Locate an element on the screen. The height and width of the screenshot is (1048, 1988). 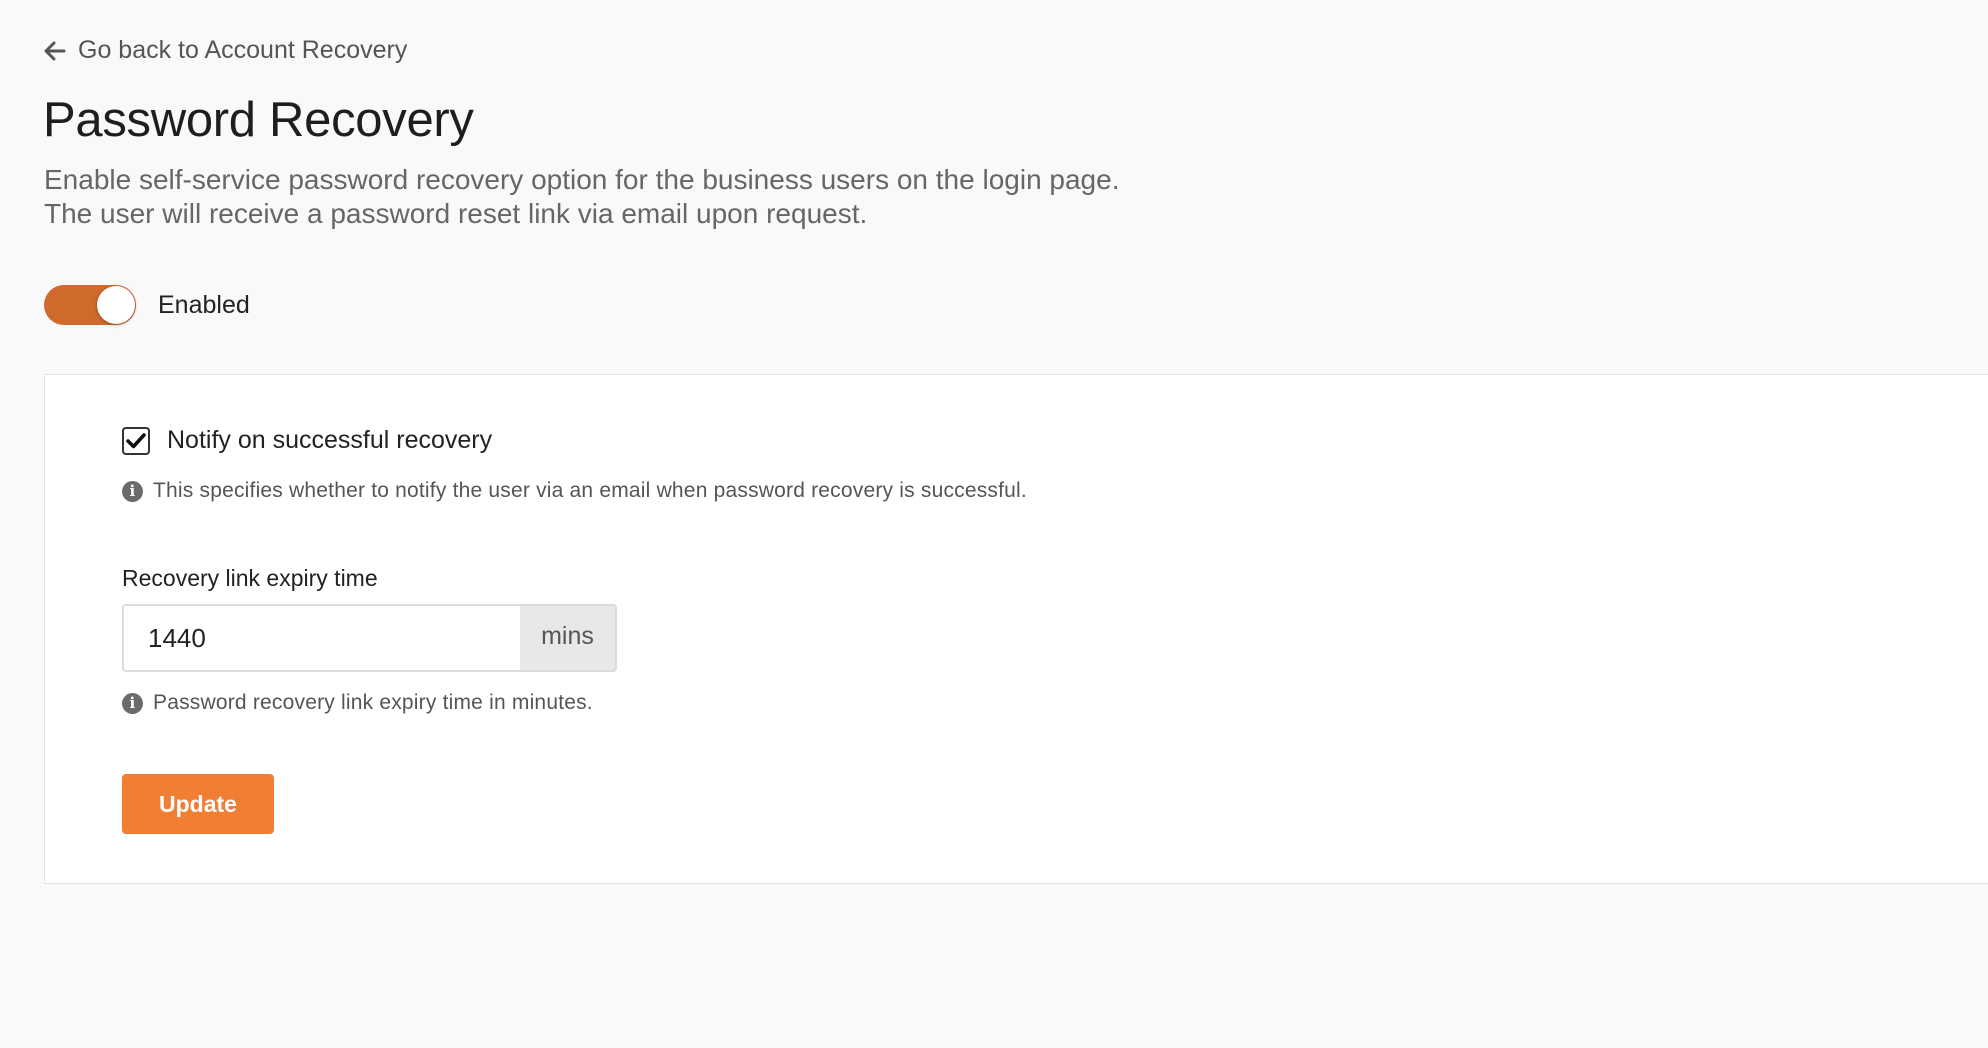
expiry-unit-addon: mins is located at coordinates (568, 638).